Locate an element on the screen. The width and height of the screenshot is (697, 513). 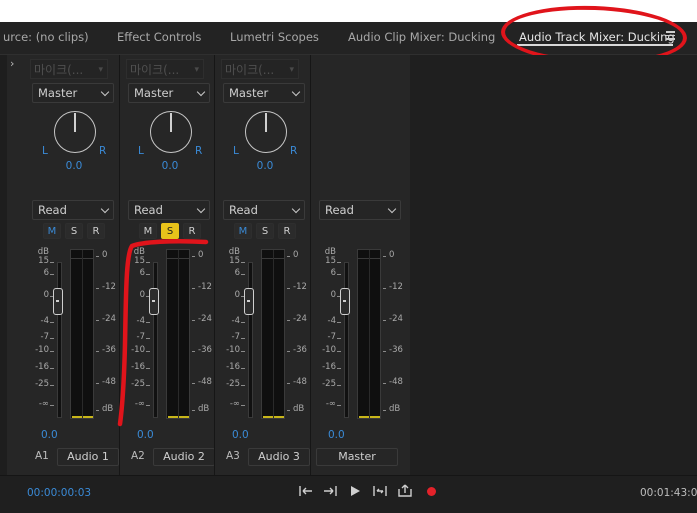
track-name: Audio 1 is located at coordinates (88, 457).